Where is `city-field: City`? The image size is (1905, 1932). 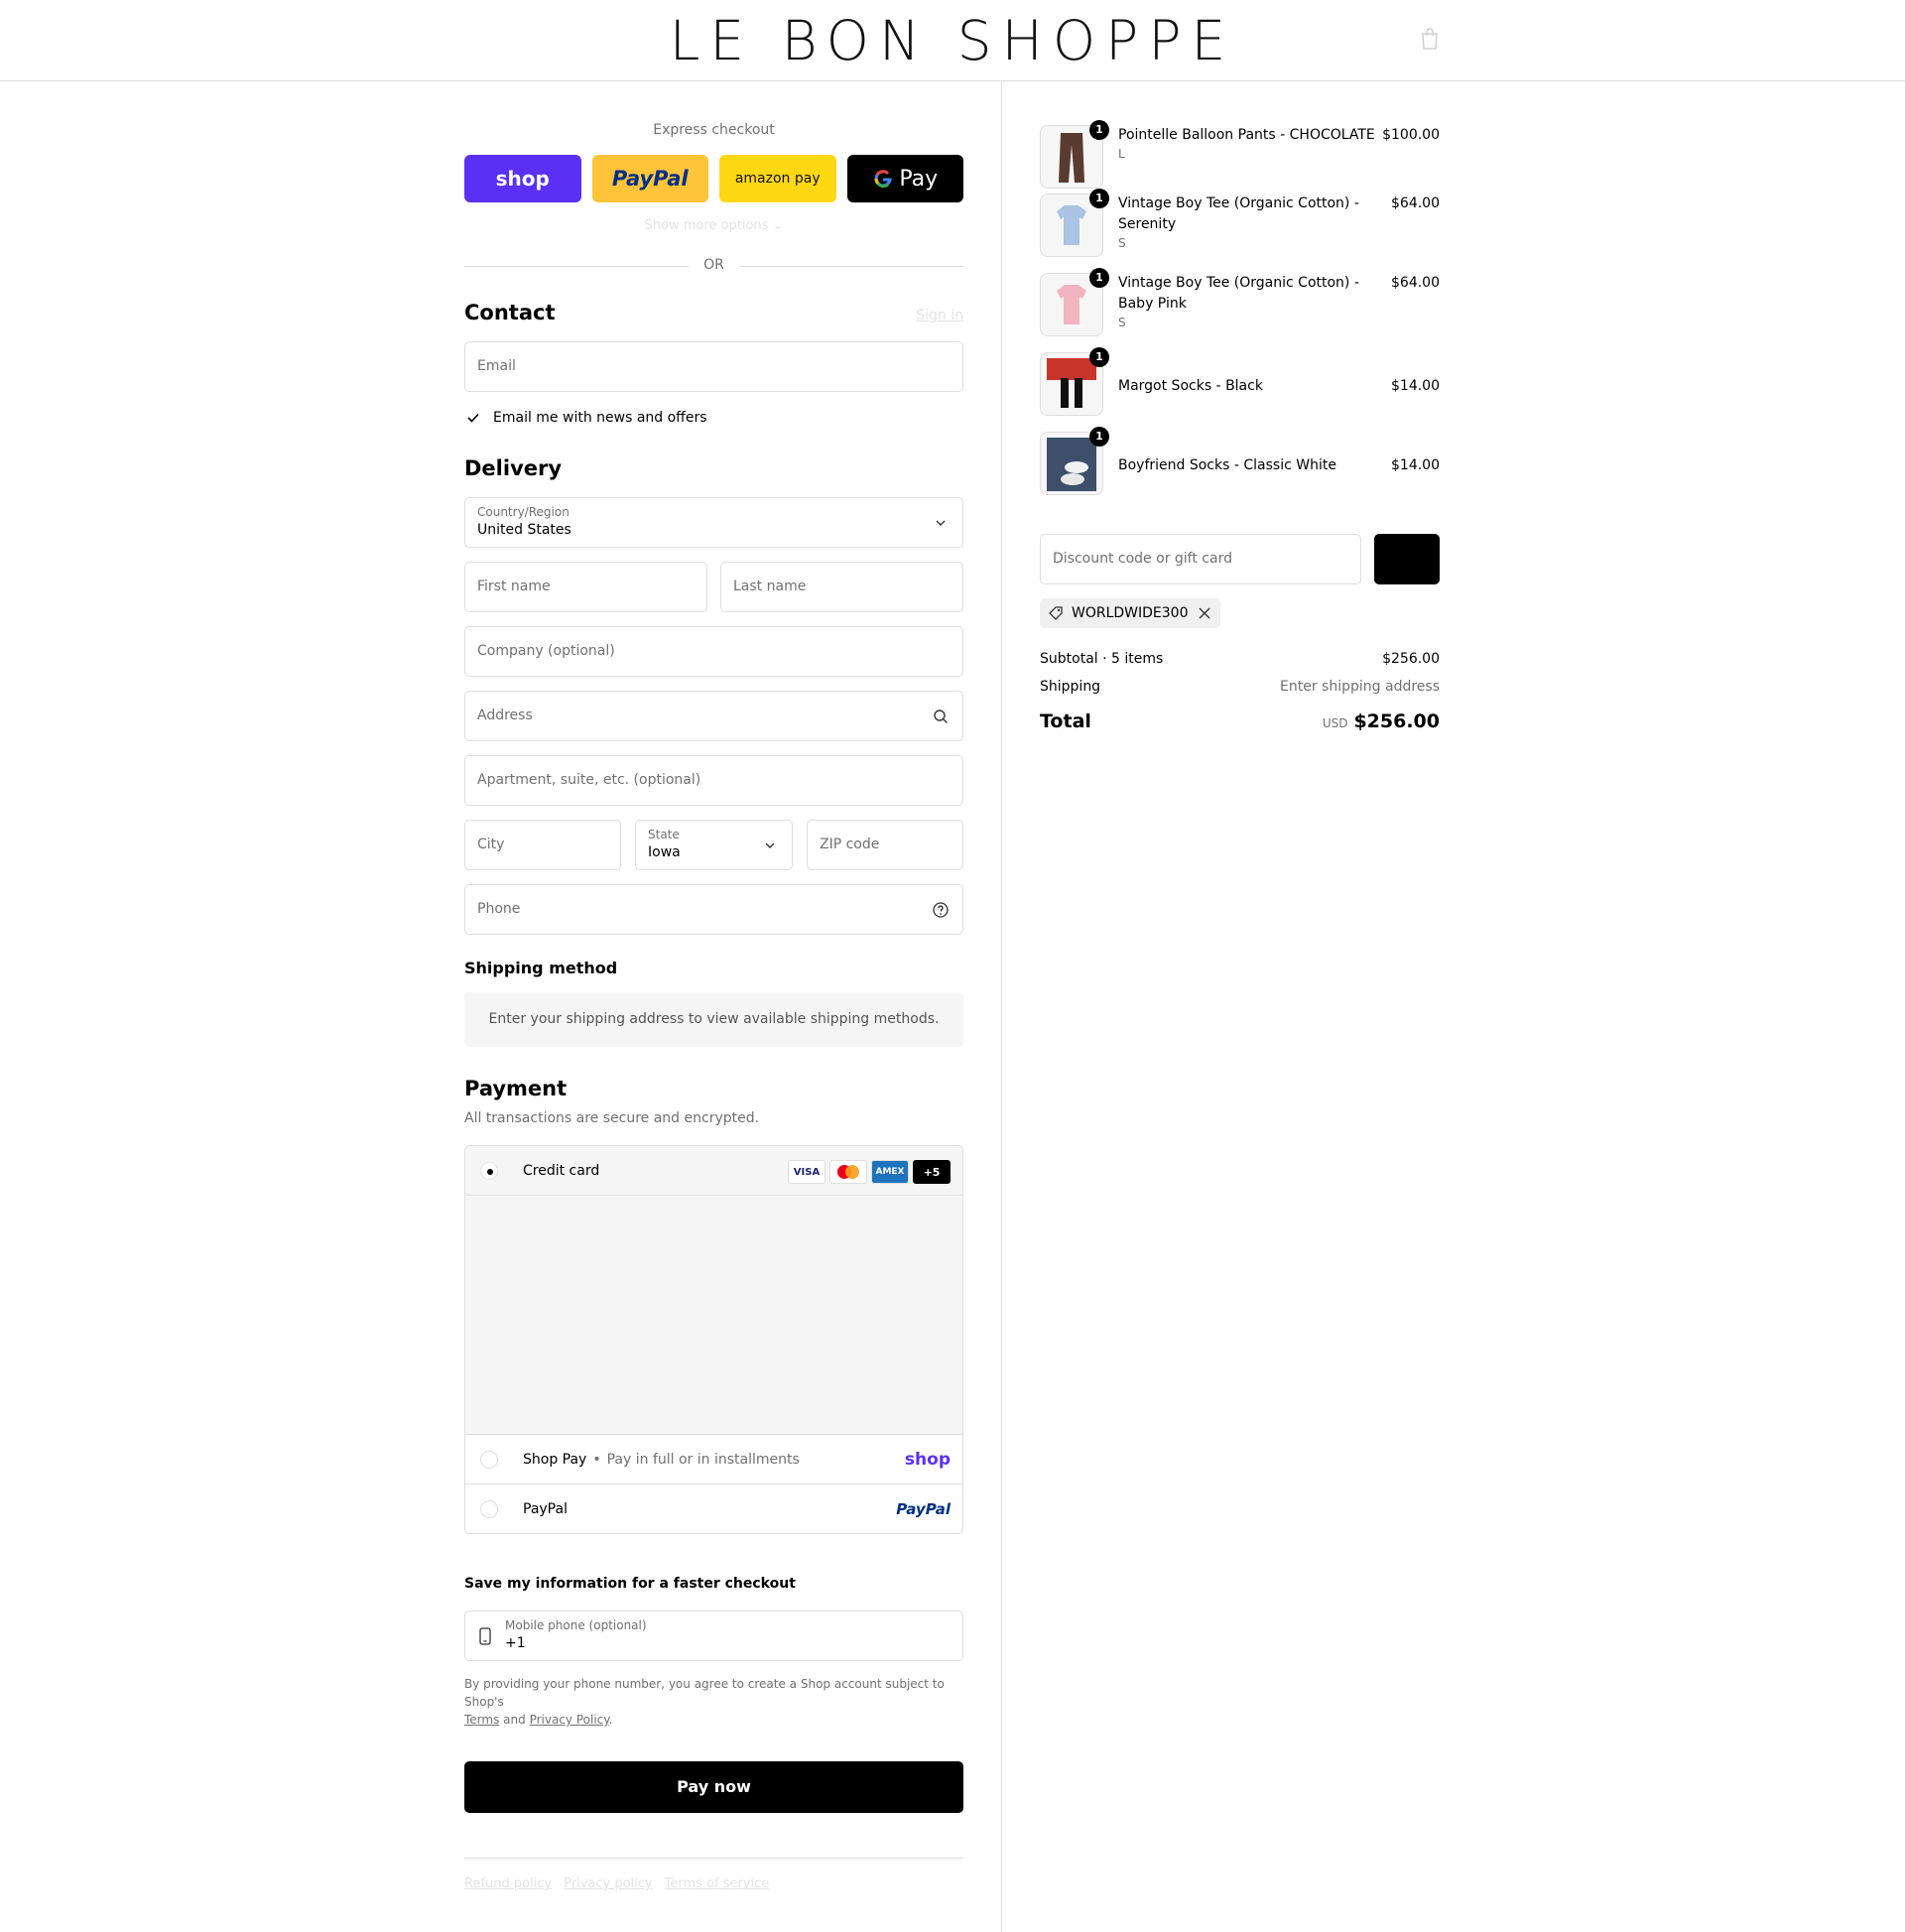 city-field: City is located at coordinates (542, 845).